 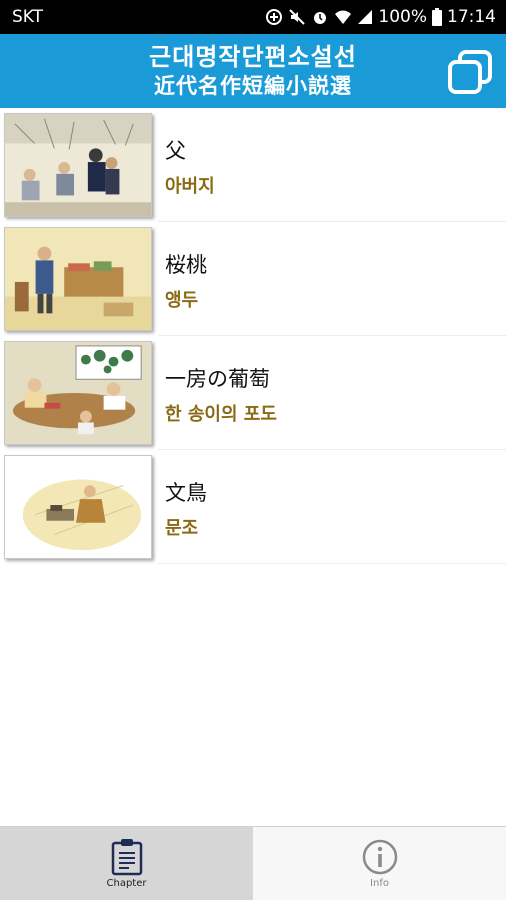 I want to click on tab-info: Info, so click(x=379, y=863).